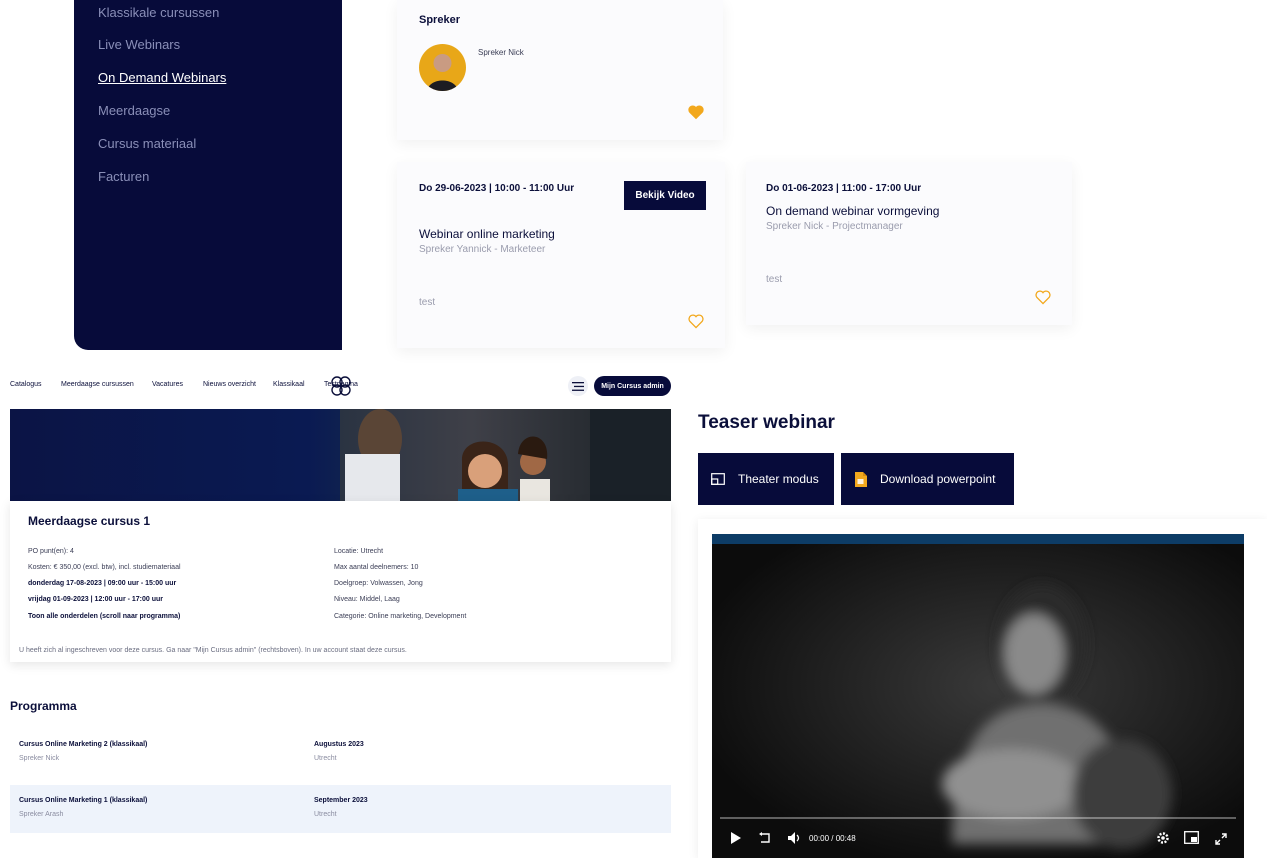 The height and width of the screenshot is (858, 1267). I want to click on volume-icon, so click(795, 840).